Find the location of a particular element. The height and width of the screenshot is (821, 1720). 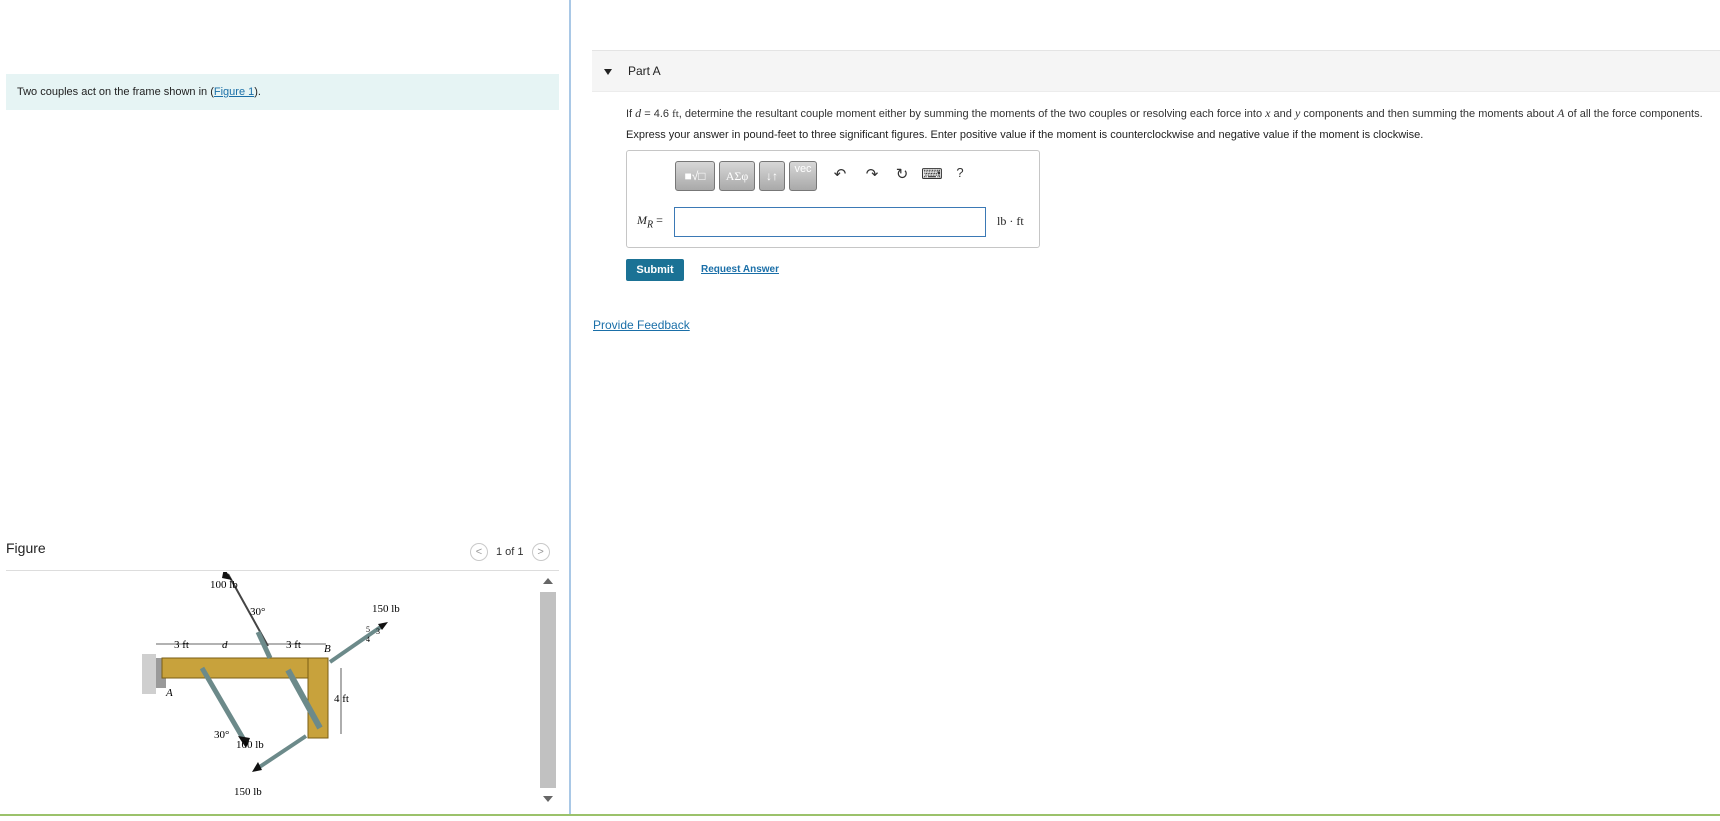

lower-rod is located at coordinates (282, 752).